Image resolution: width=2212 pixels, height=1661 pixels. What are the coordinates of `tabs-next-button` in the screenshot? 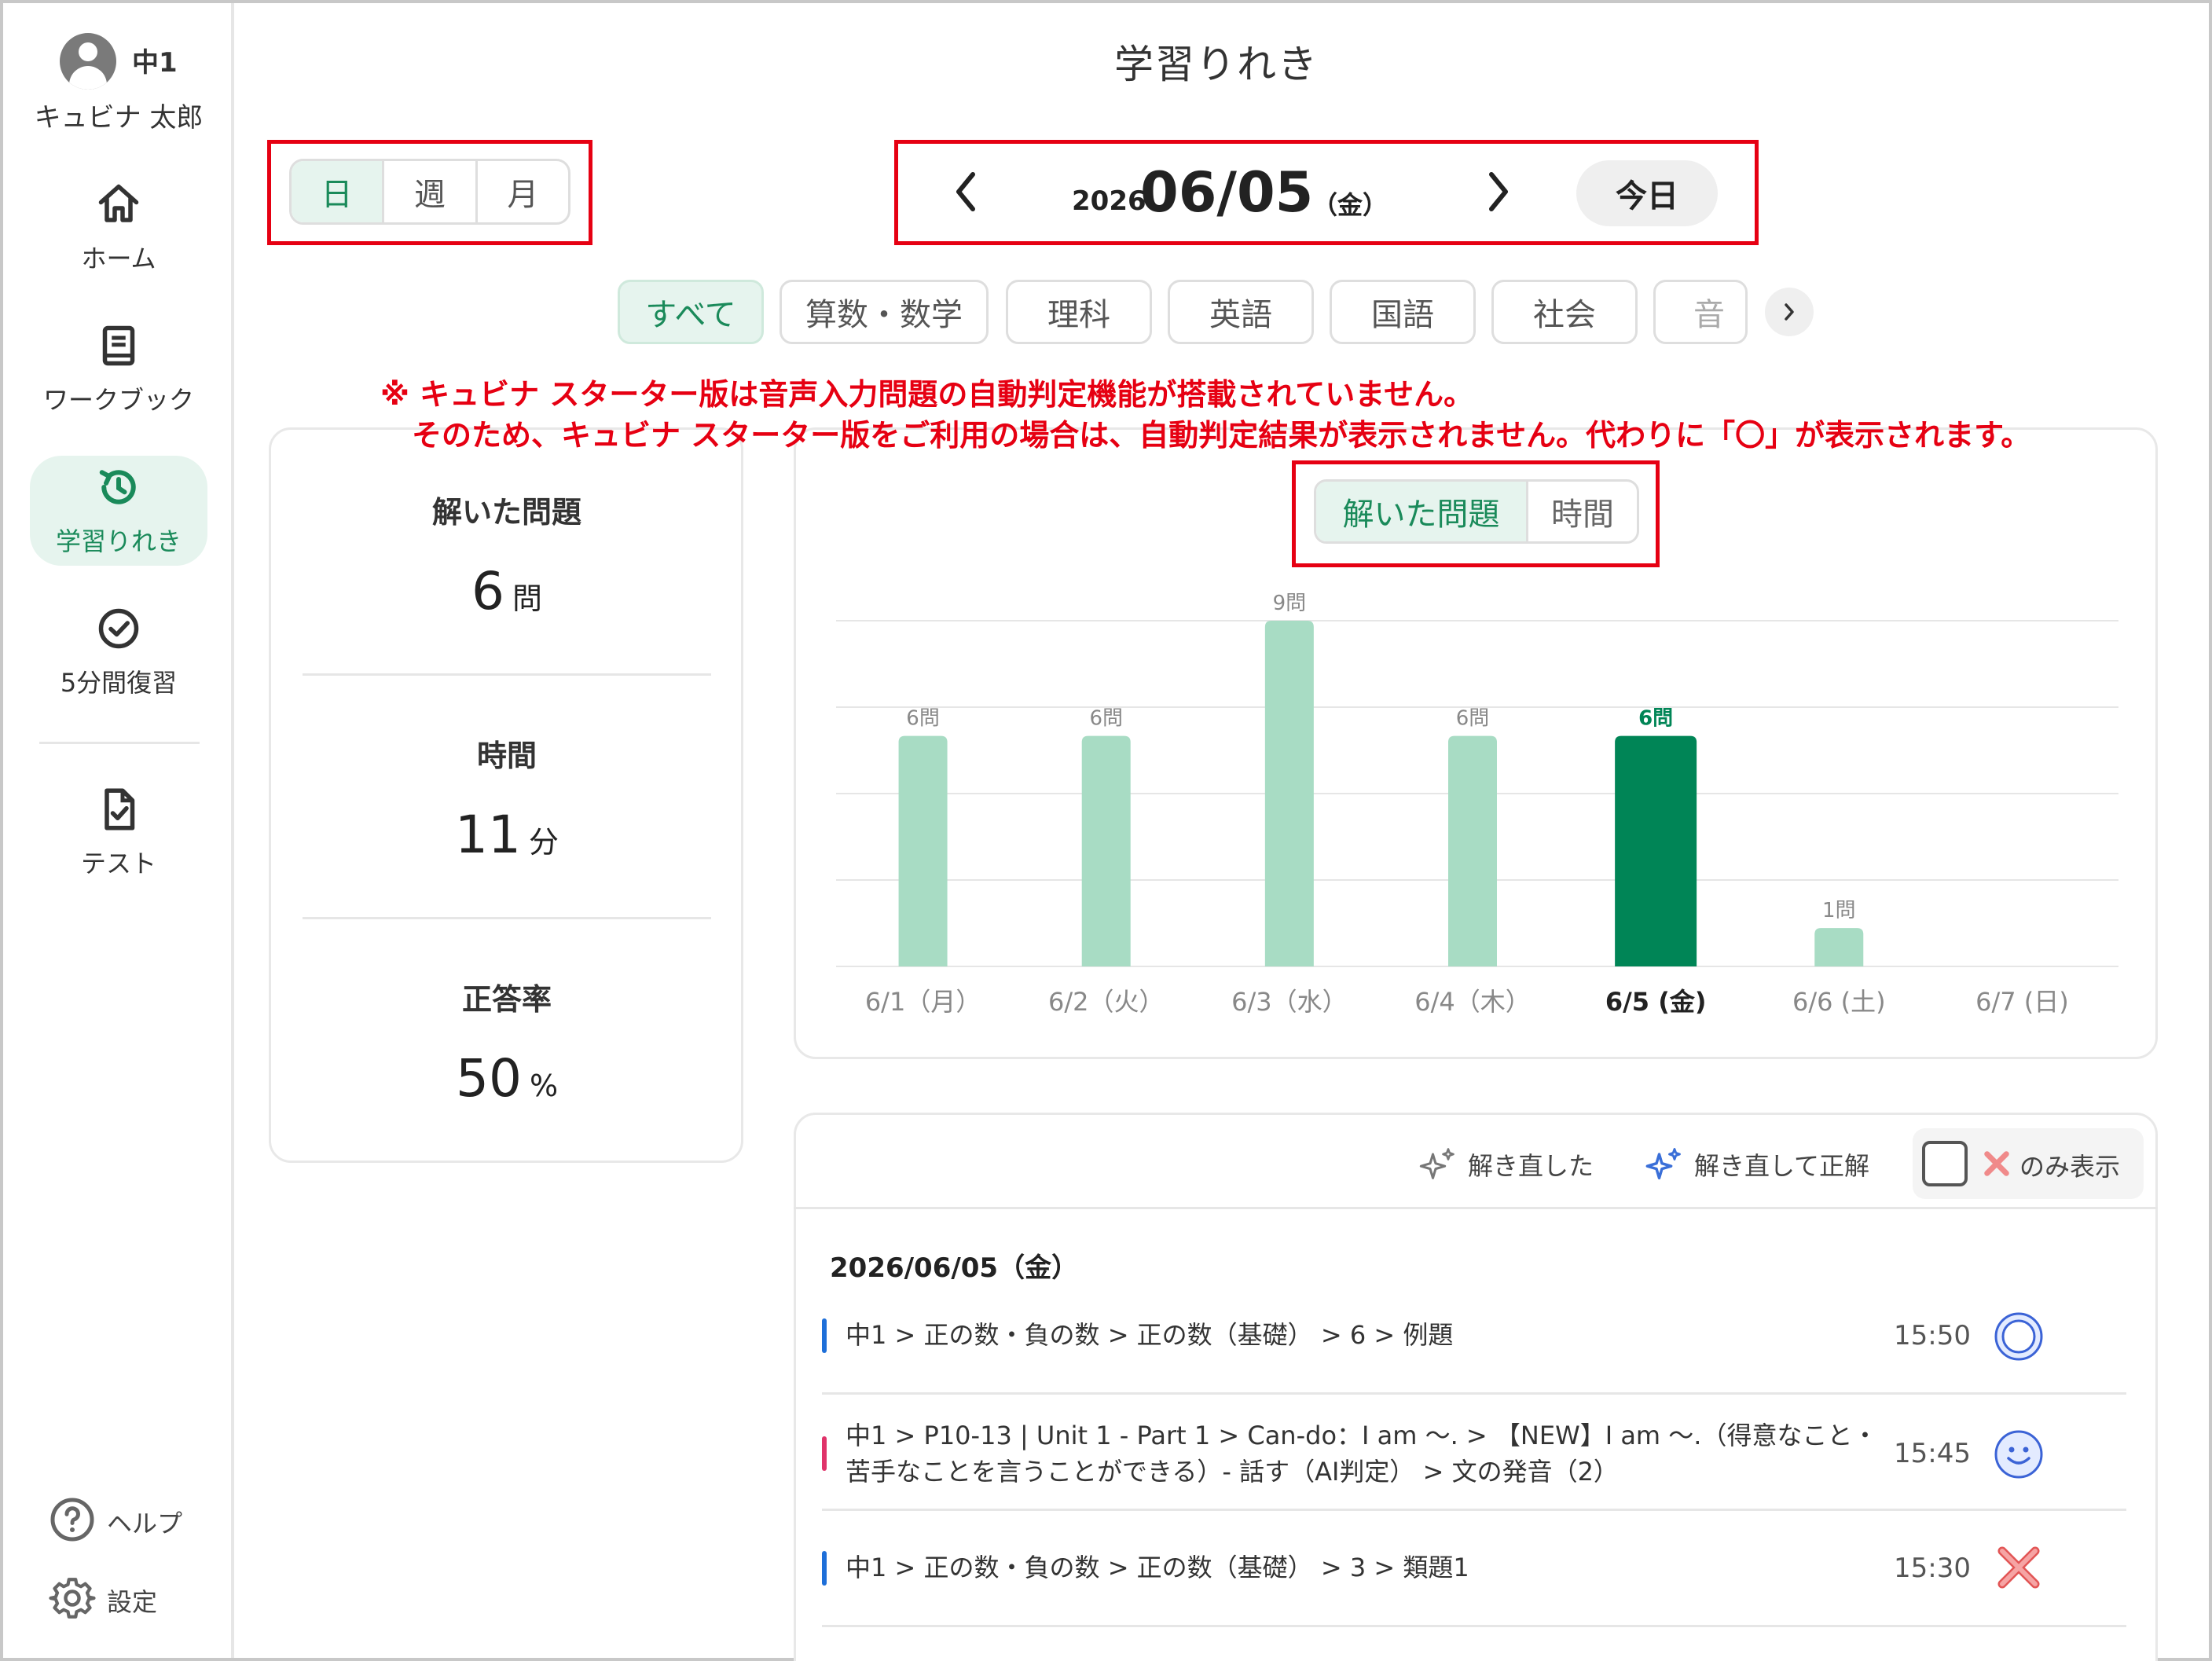 It's located at (1789, 312).